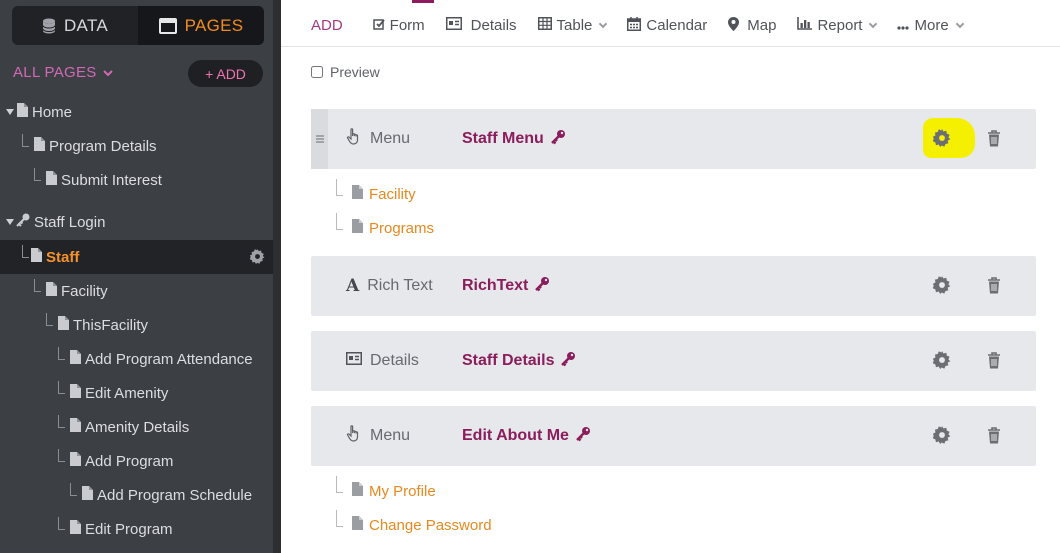 The width and height of the screenshot is (1060, 553). I want to click on sidebar-item-label: Facility, so click(84, 291).